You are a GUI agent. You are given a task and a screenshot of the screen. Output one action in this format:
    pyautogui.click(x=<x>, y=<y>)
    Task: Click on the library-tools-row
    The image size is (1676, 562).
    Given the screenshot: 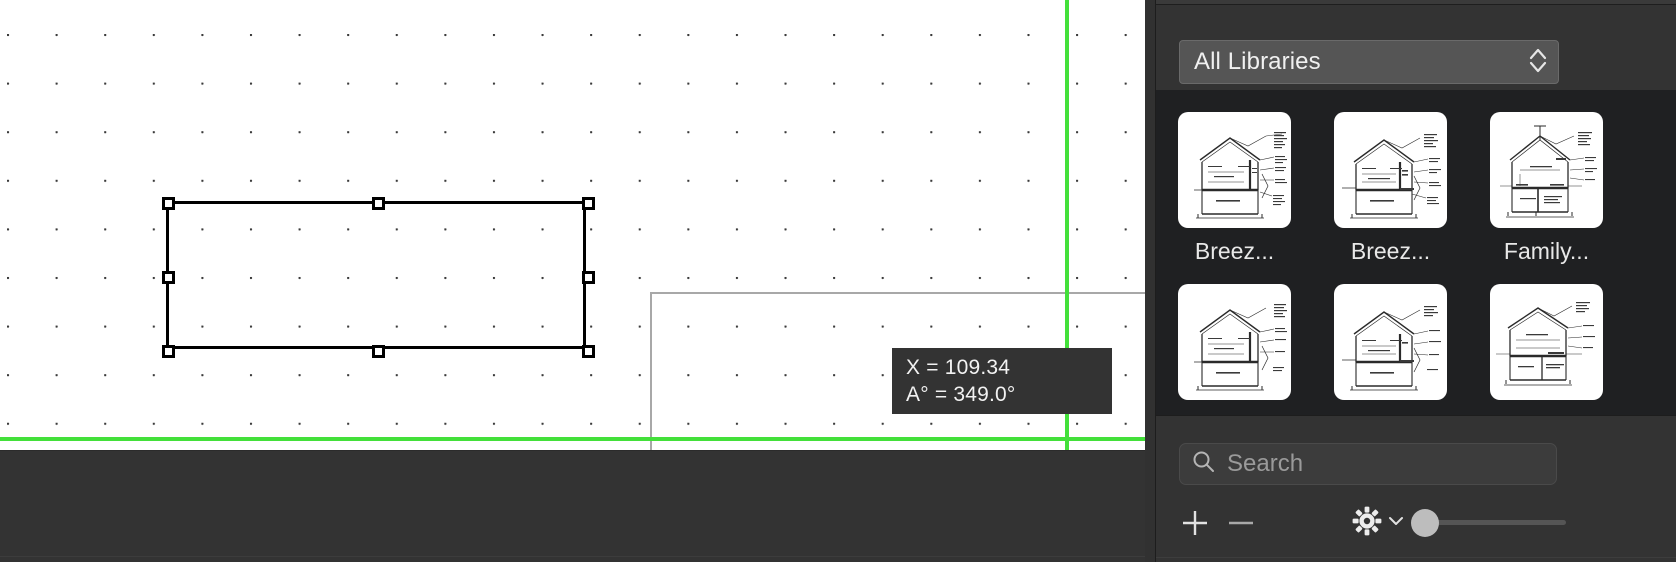 What is the action you would take?
    pyautogui.click(x=1416, y=527)
    